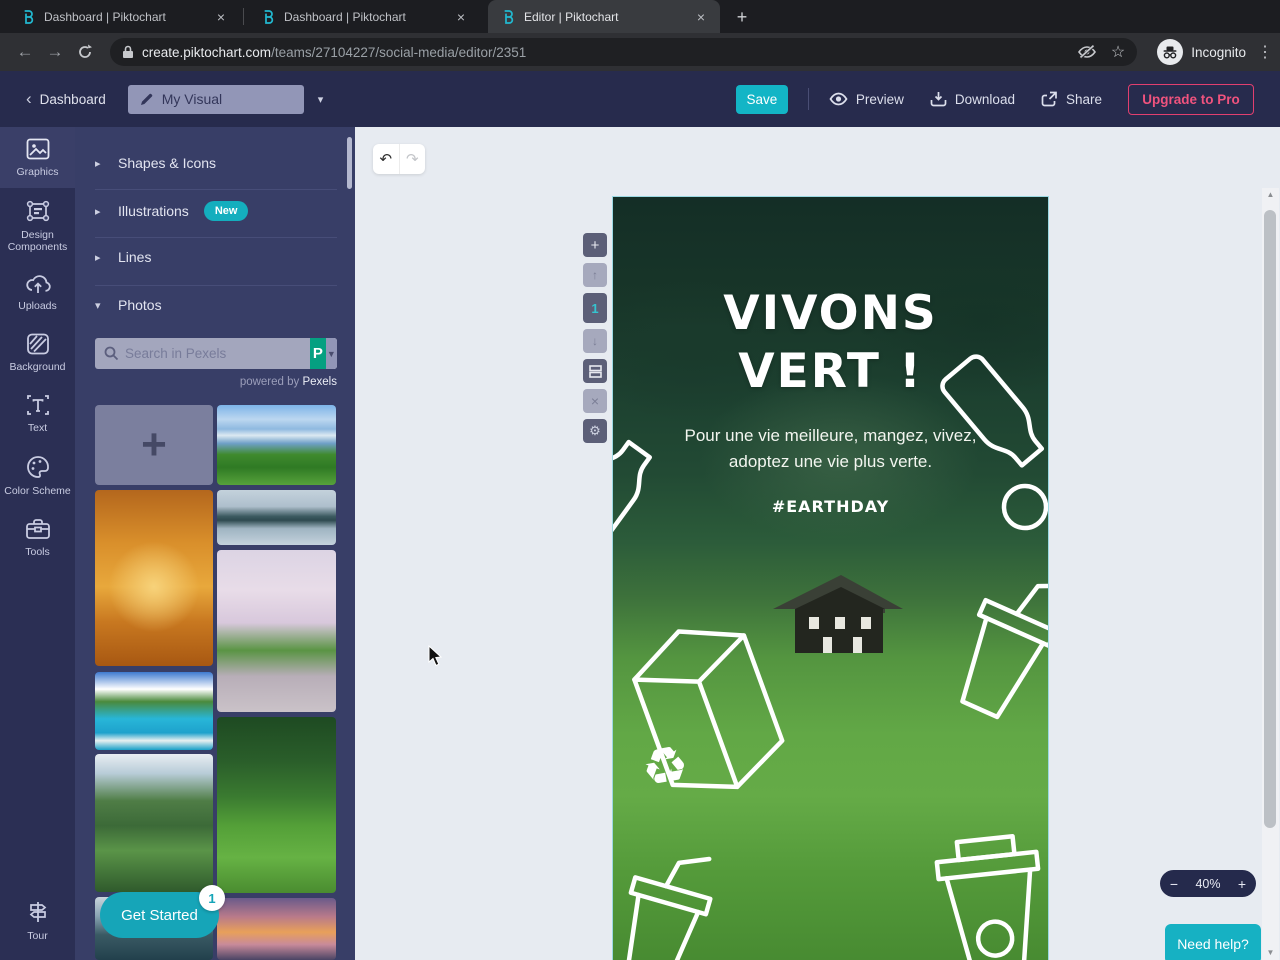  What do you see at coordinates (972, 99) in the screenshot?
I see `download-button: Download` at bounding box center [972, 99].